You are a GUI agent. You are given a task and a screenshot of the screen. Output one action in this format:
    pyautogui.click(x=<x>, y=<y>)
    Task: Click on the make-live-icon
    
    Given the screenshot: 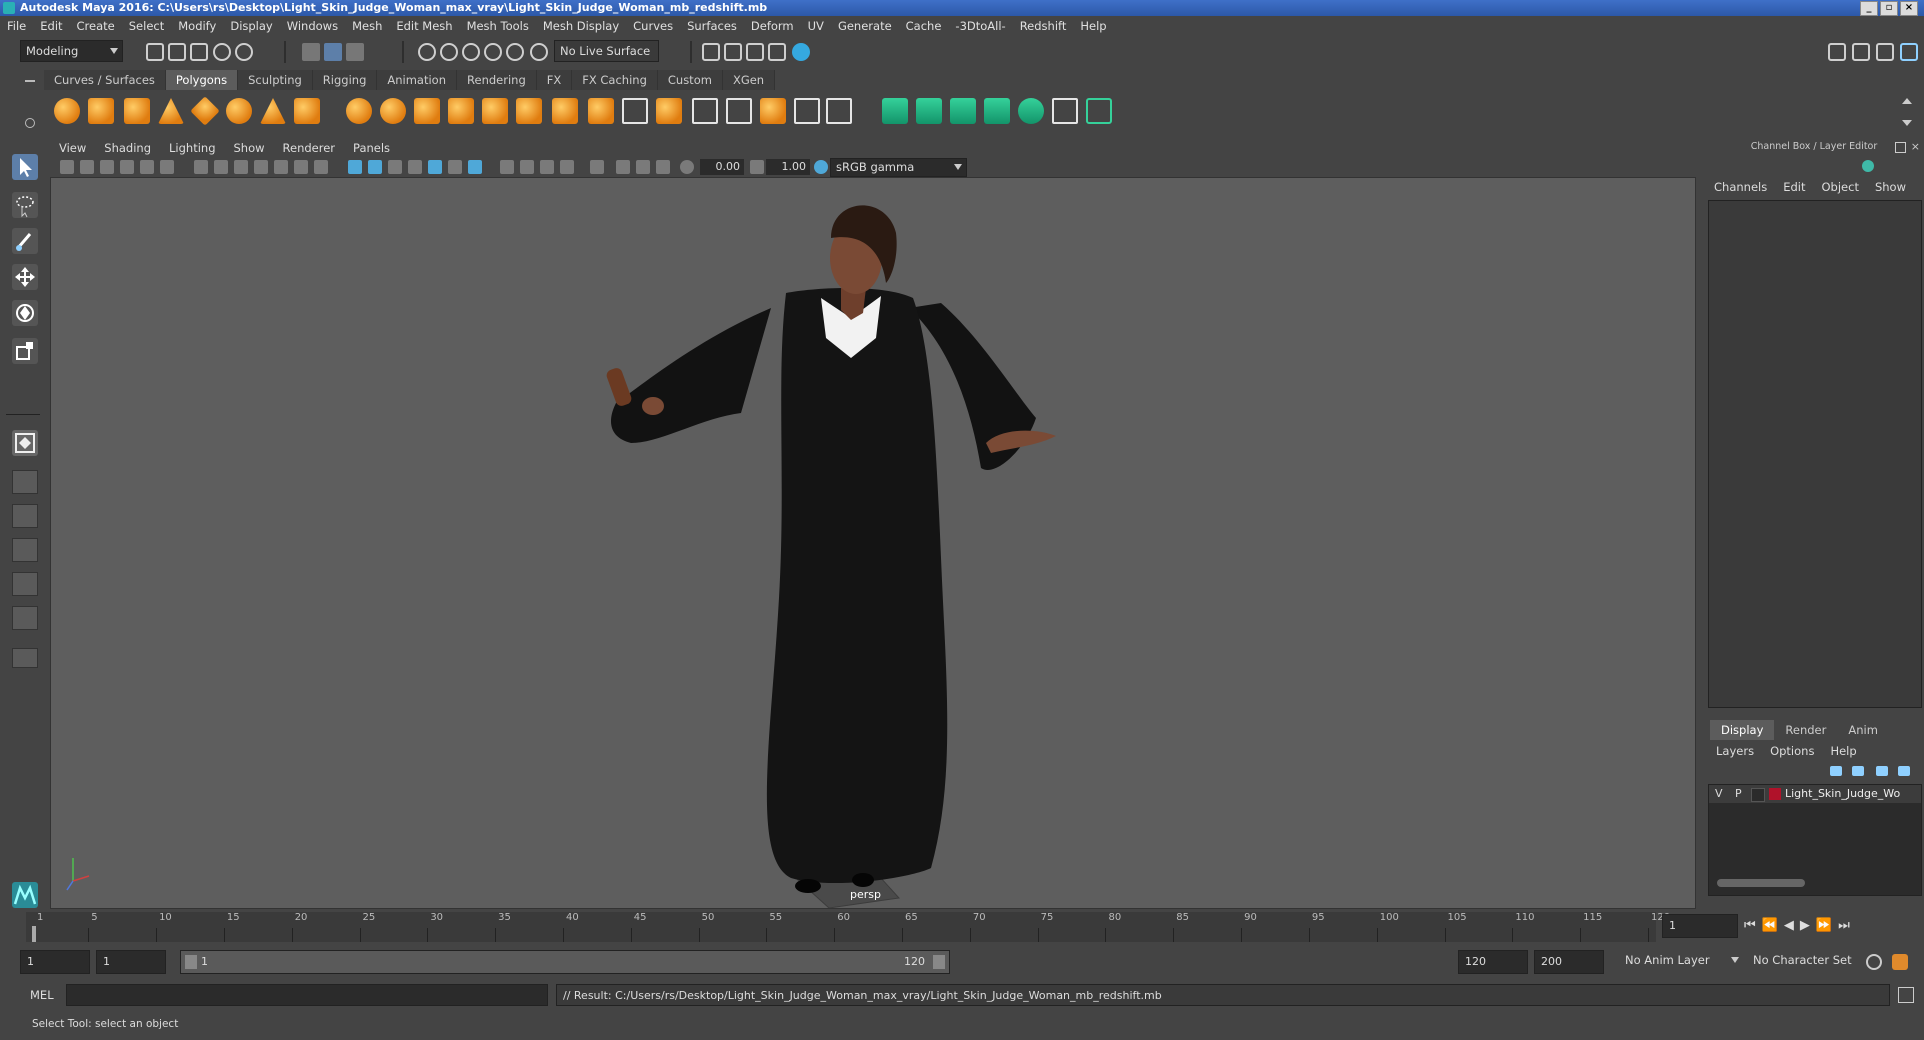 What is the action you would take?
    pyautogui.click(x=539, y=52)
    